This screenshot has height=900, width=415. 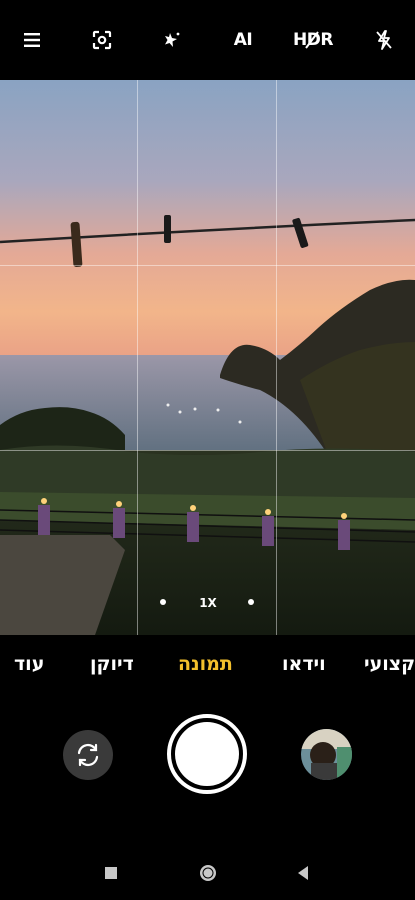 I want to click on mode-more: עוד, so click(x=29, y=664).